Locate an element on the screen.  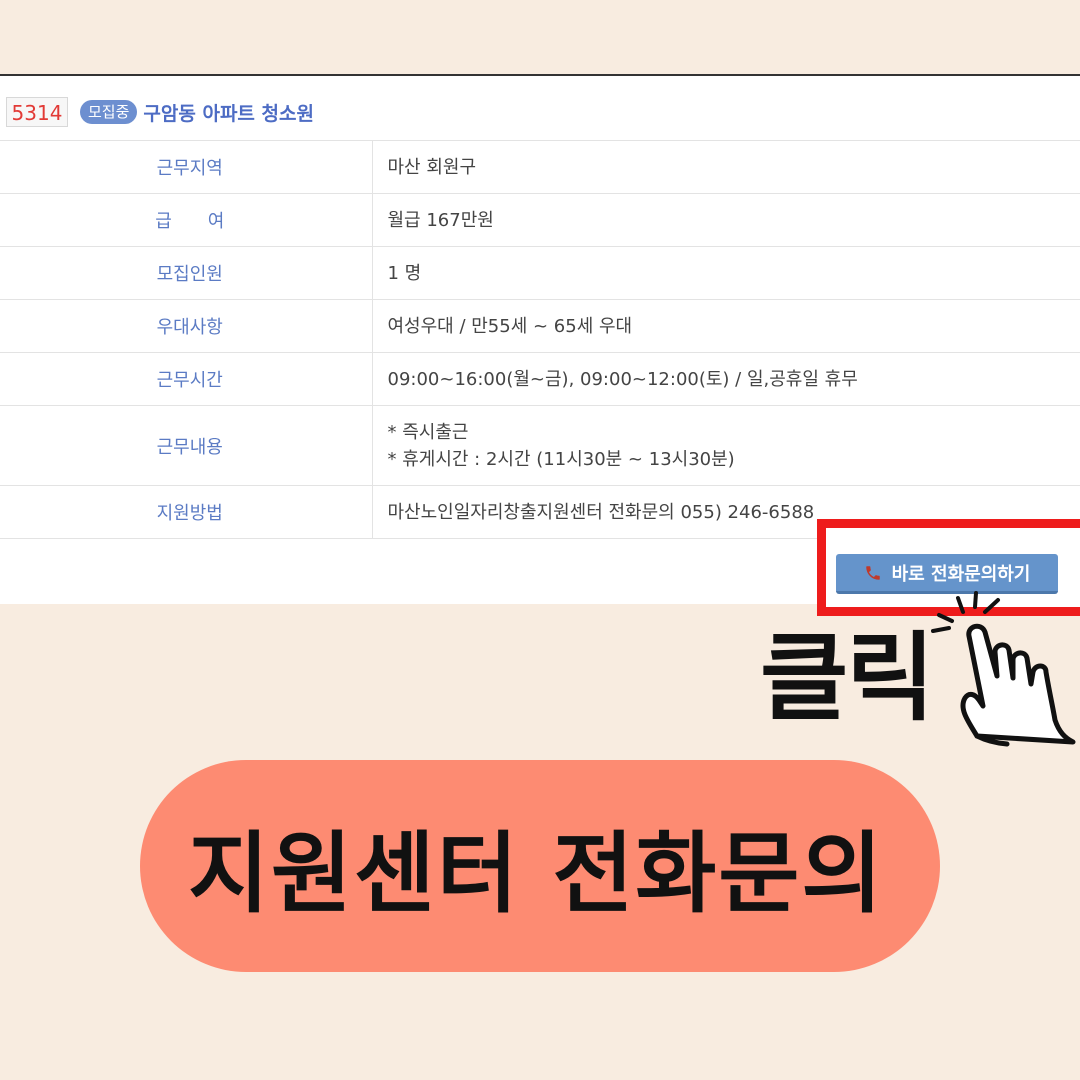
click-annotation: 클릭 is located at coordinates (847, 678).